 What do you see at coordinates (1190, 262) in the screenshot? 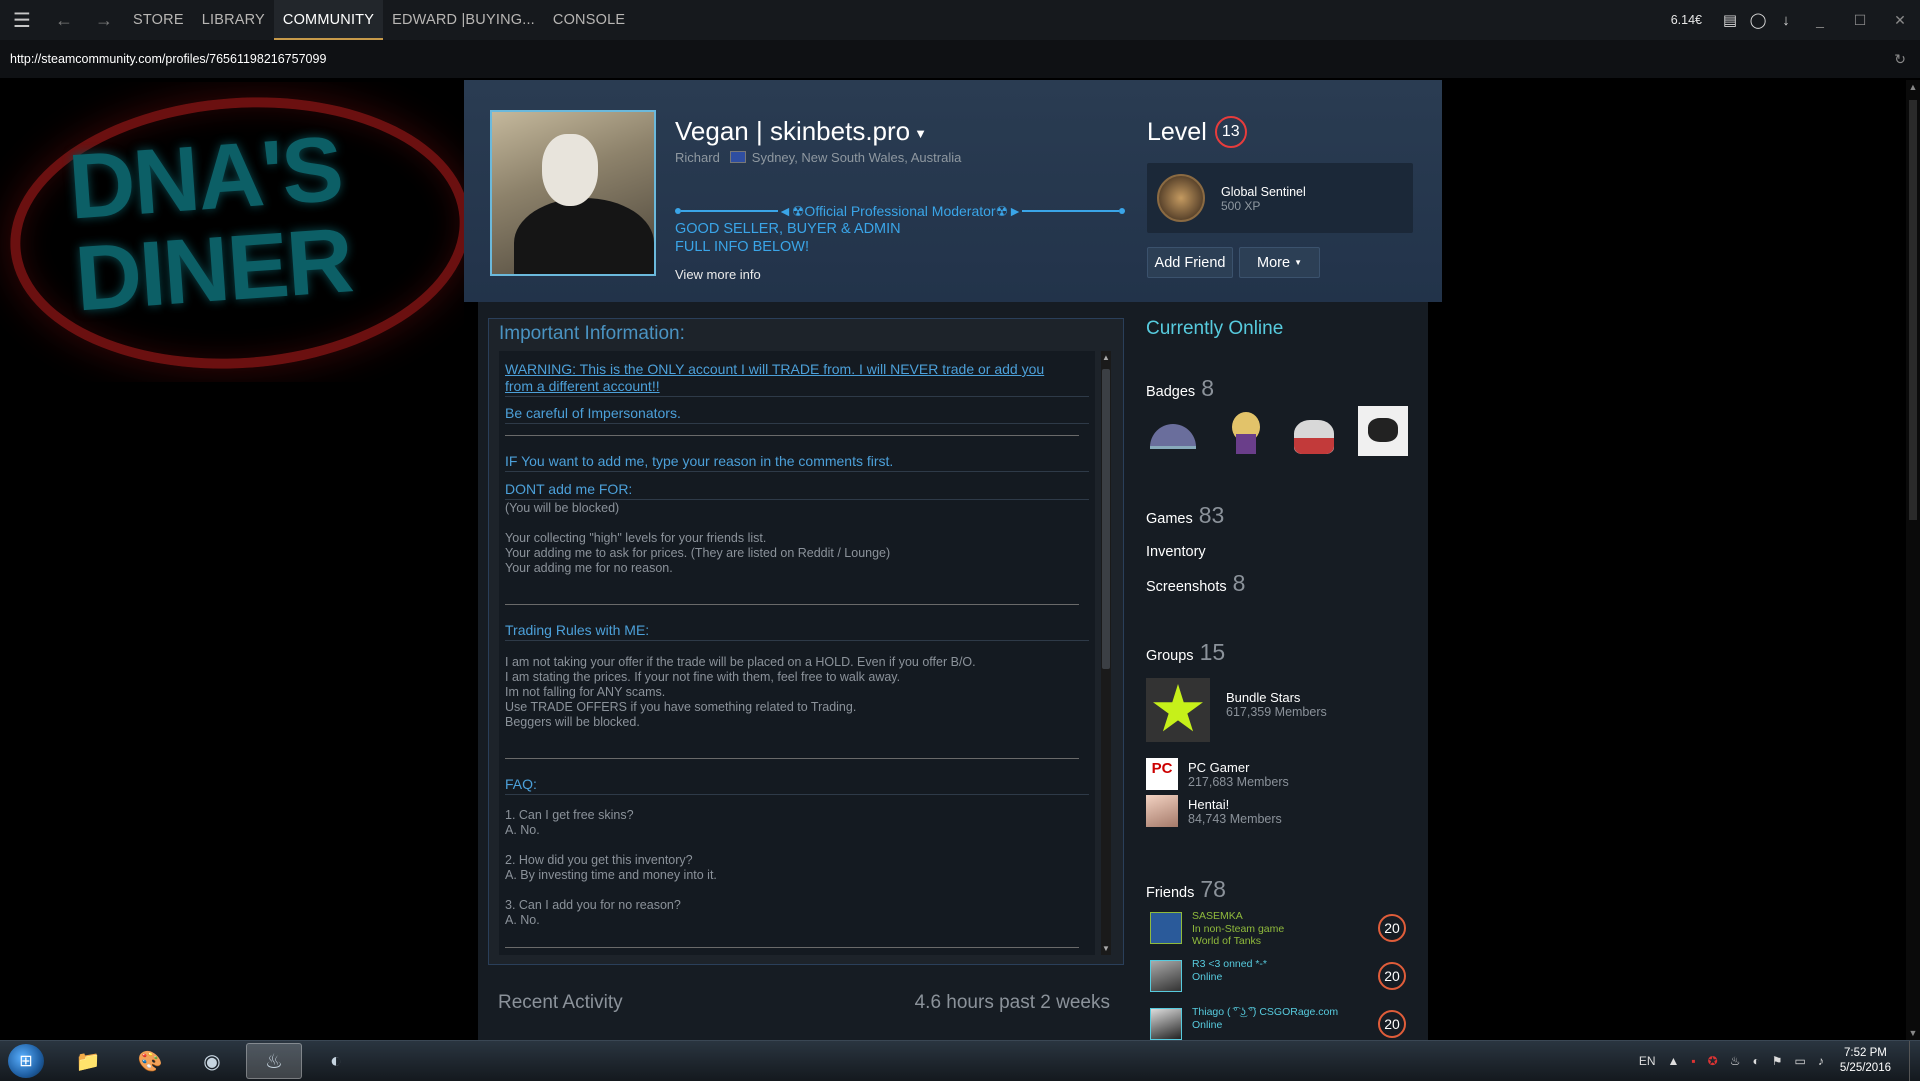
I see `add-friend-button: Add Friend` at bounding box center [1190, 262].